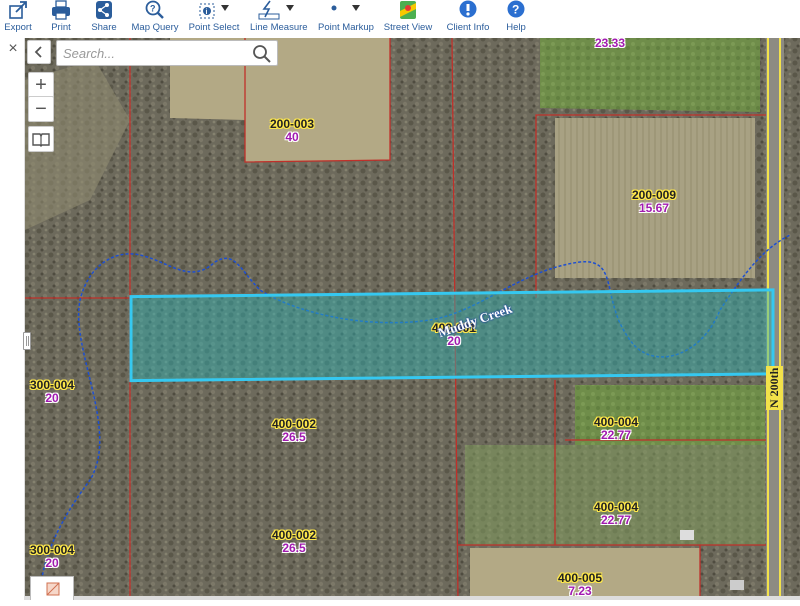 This screenshot has height=606, width=800. I want to click on share-icon, so click(104, 10).